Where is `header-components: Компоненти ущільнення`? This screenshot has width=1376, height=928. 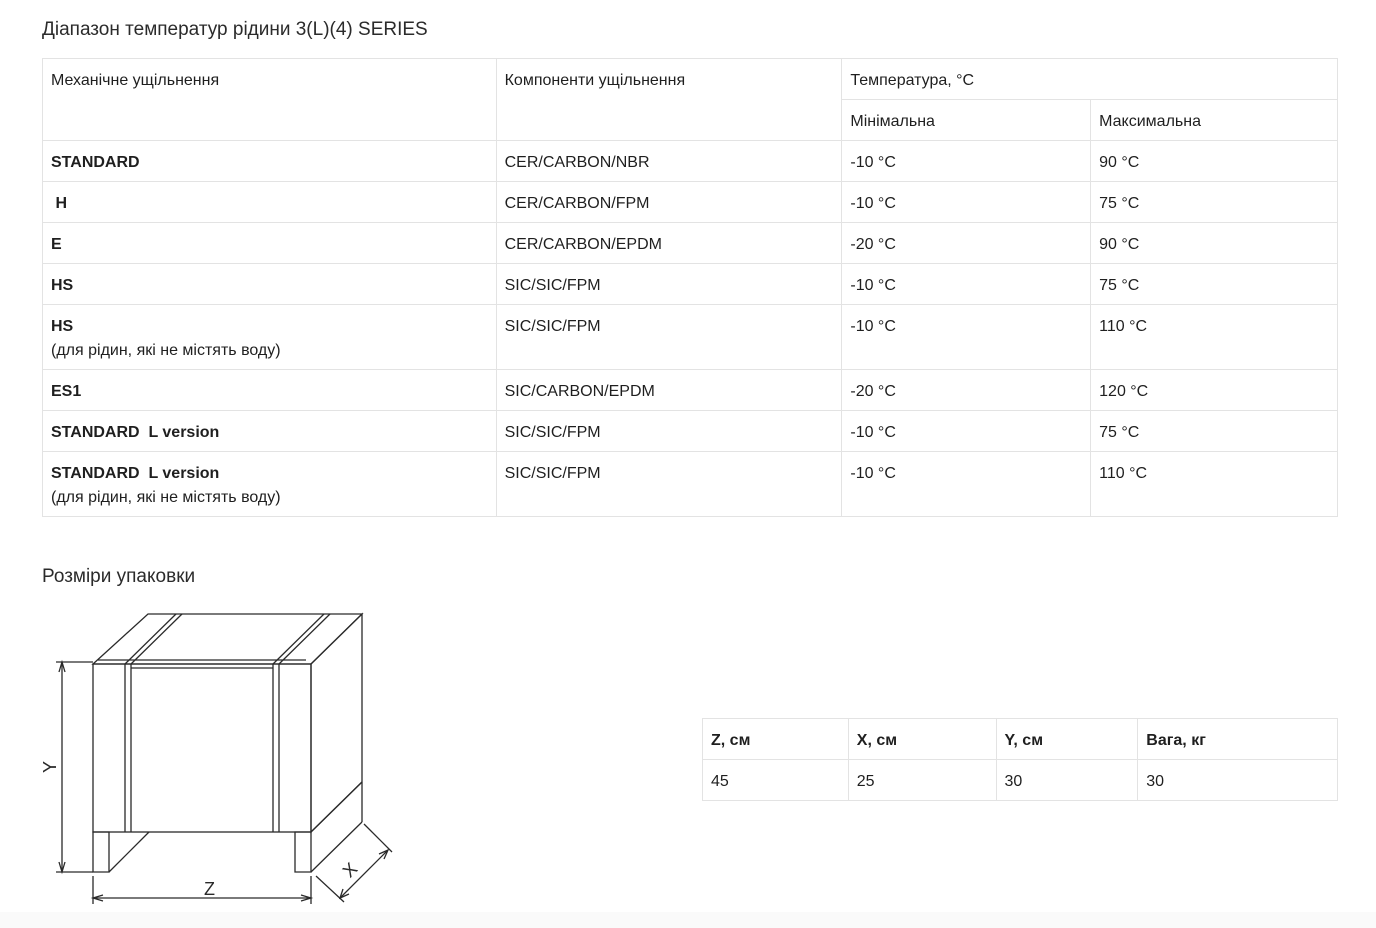 header-components: Компоненти ущільнення is located at coordinates (669, 99).